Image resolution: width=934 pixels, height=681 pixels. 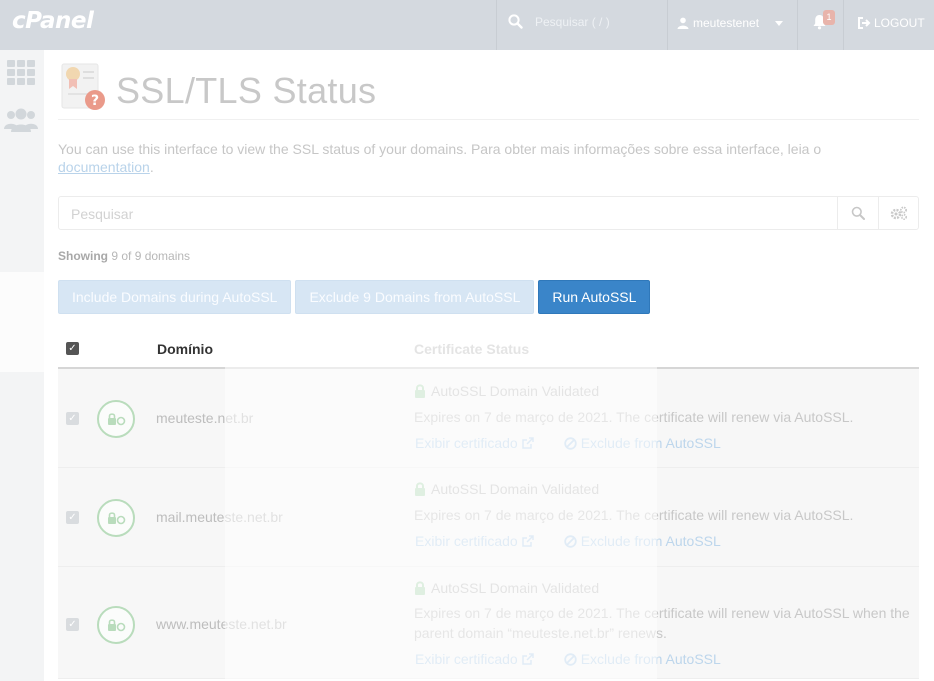 What do you see at coordinates (829, 17) in the screenshot?
I see `notification-badge: 1` at bounding box center [829, 17].